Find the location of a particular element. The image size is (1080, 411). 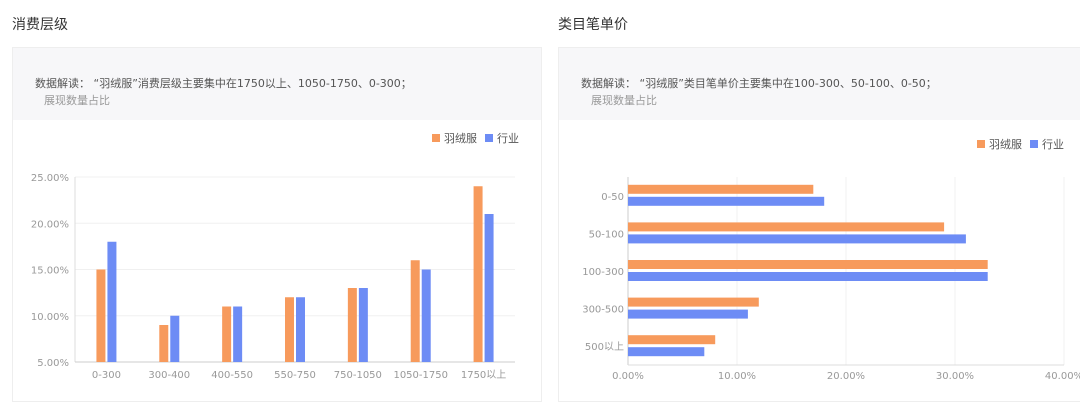

y-tick-label: 15.00% is located at coordinates (50, 271).